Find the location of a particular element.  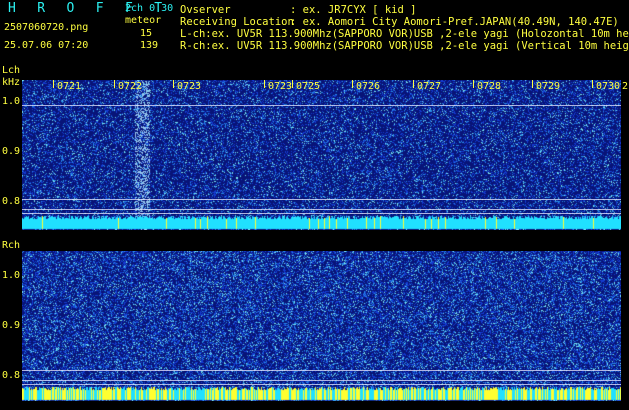

time-label: 0729 is located at coordinates (548, 86).